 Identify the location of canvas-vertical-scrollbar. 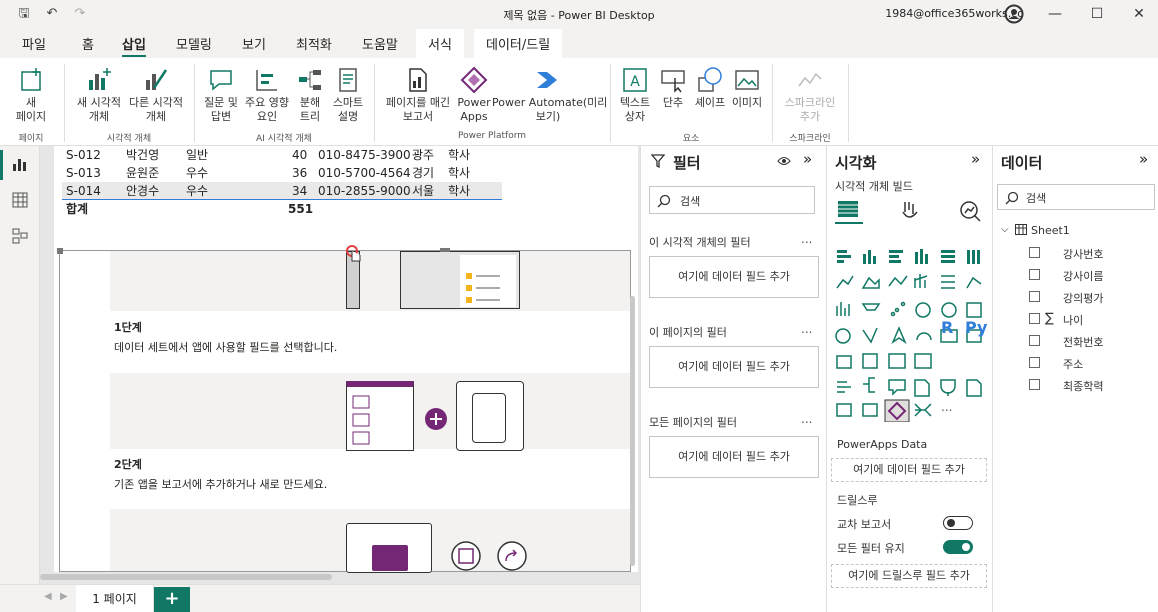
(632, 431).